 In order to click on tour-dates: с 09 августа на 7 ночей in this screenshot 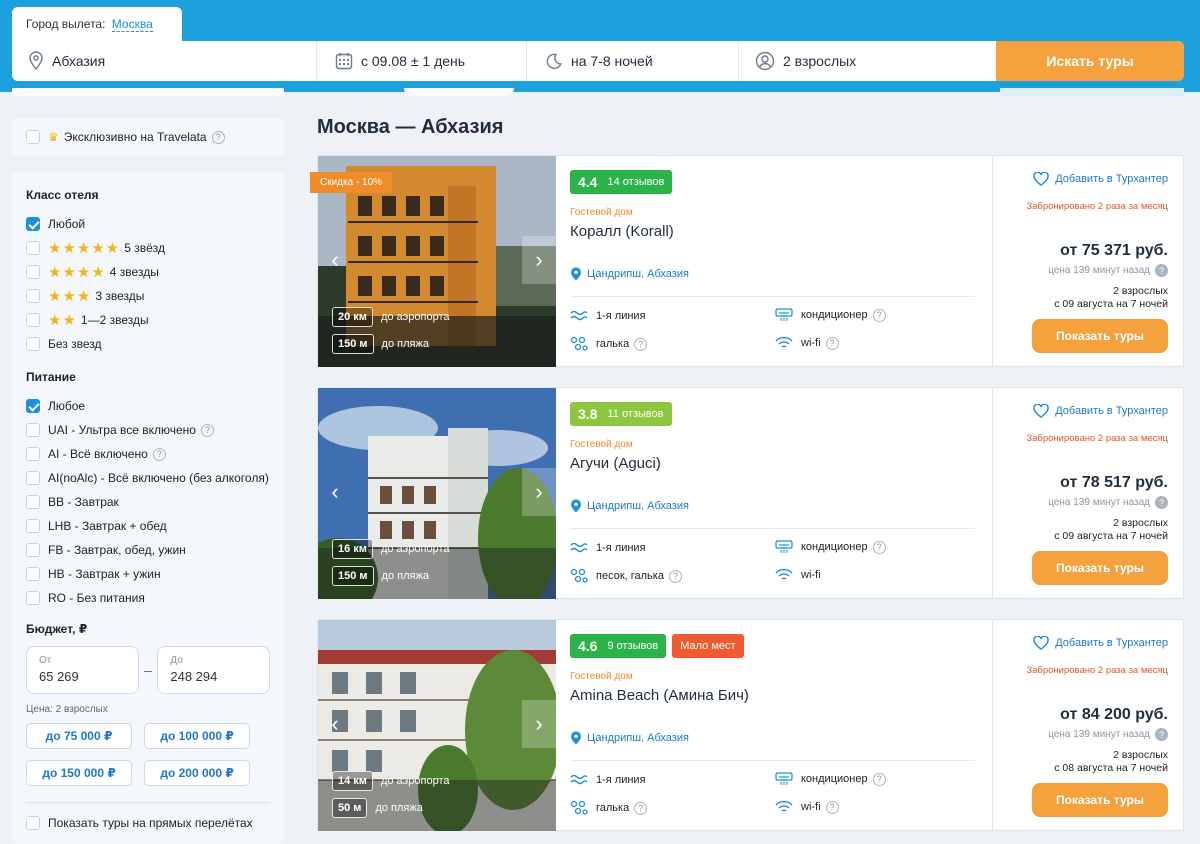, I will do `click(1111, 536)`.